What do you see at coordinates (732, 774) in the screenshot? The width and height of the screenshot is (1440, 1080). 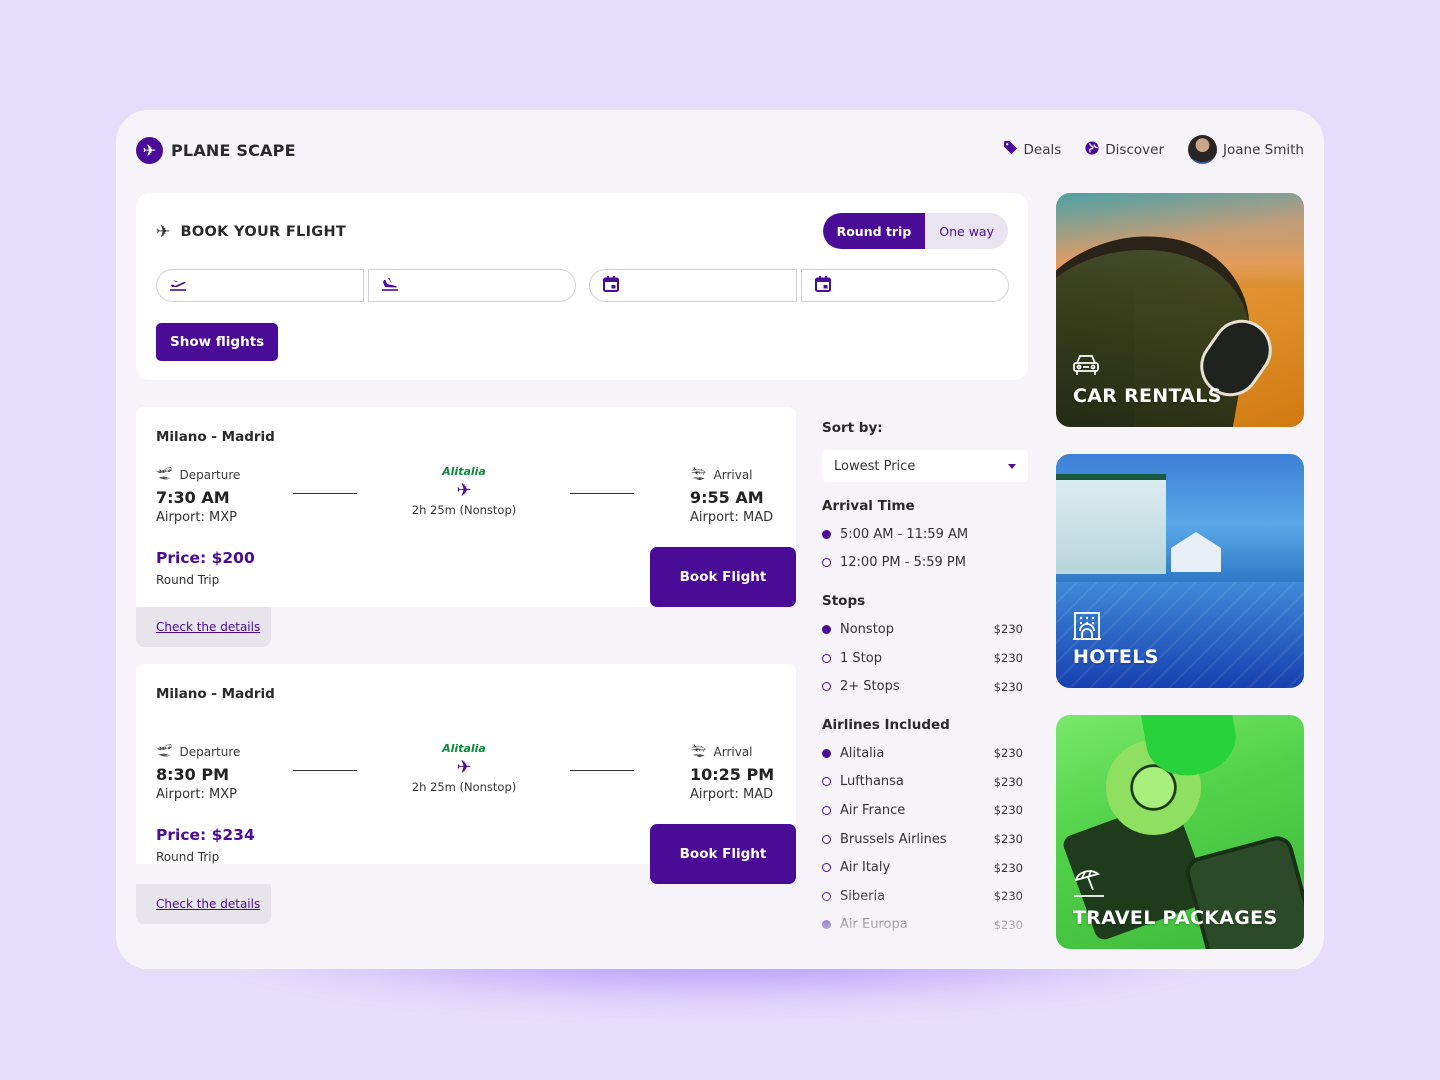 I see `arrival-time: 10:25 PM` at bounding box center [732, 774].